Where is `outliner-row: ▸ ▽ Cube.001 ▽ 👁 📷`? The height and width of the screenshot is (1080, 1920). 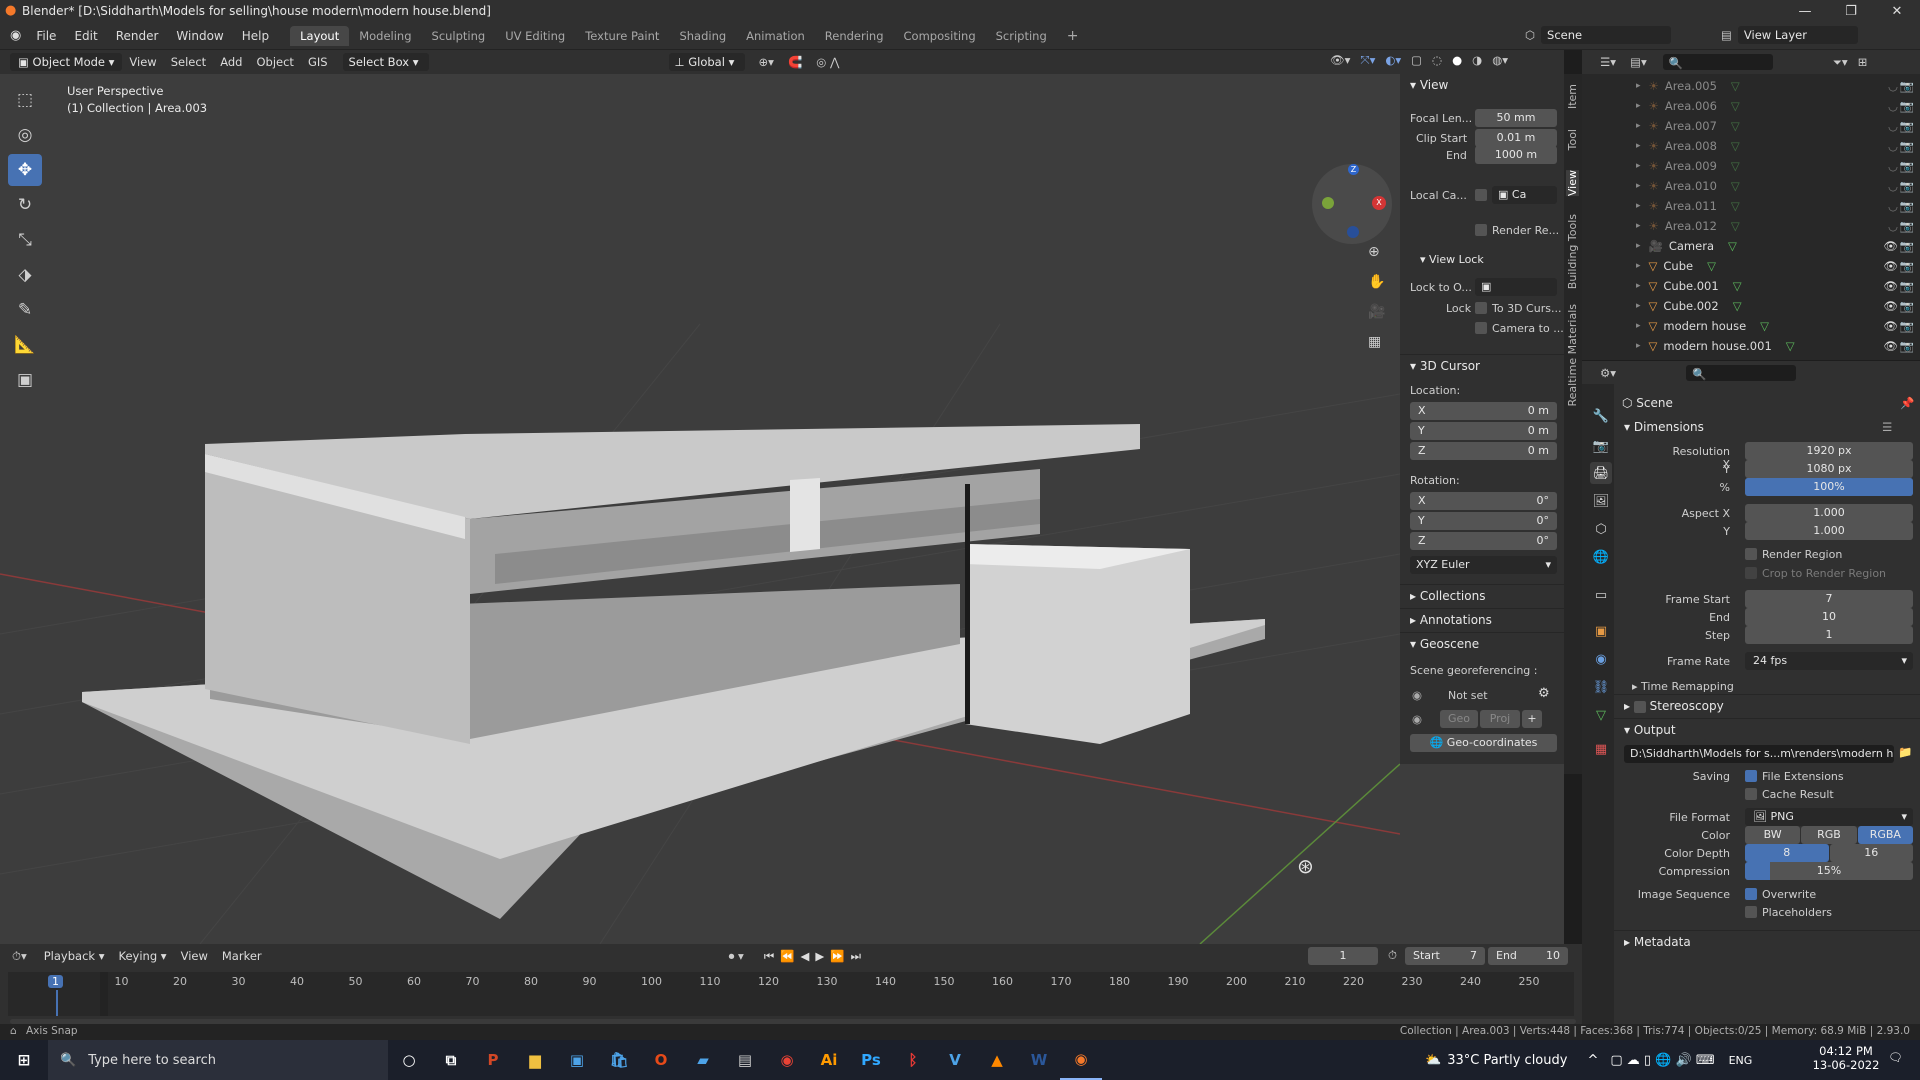 outliner-row: ▸ ▽ Cube.001 ▽ 👁 📷 is located at coordinates (1751, 286).